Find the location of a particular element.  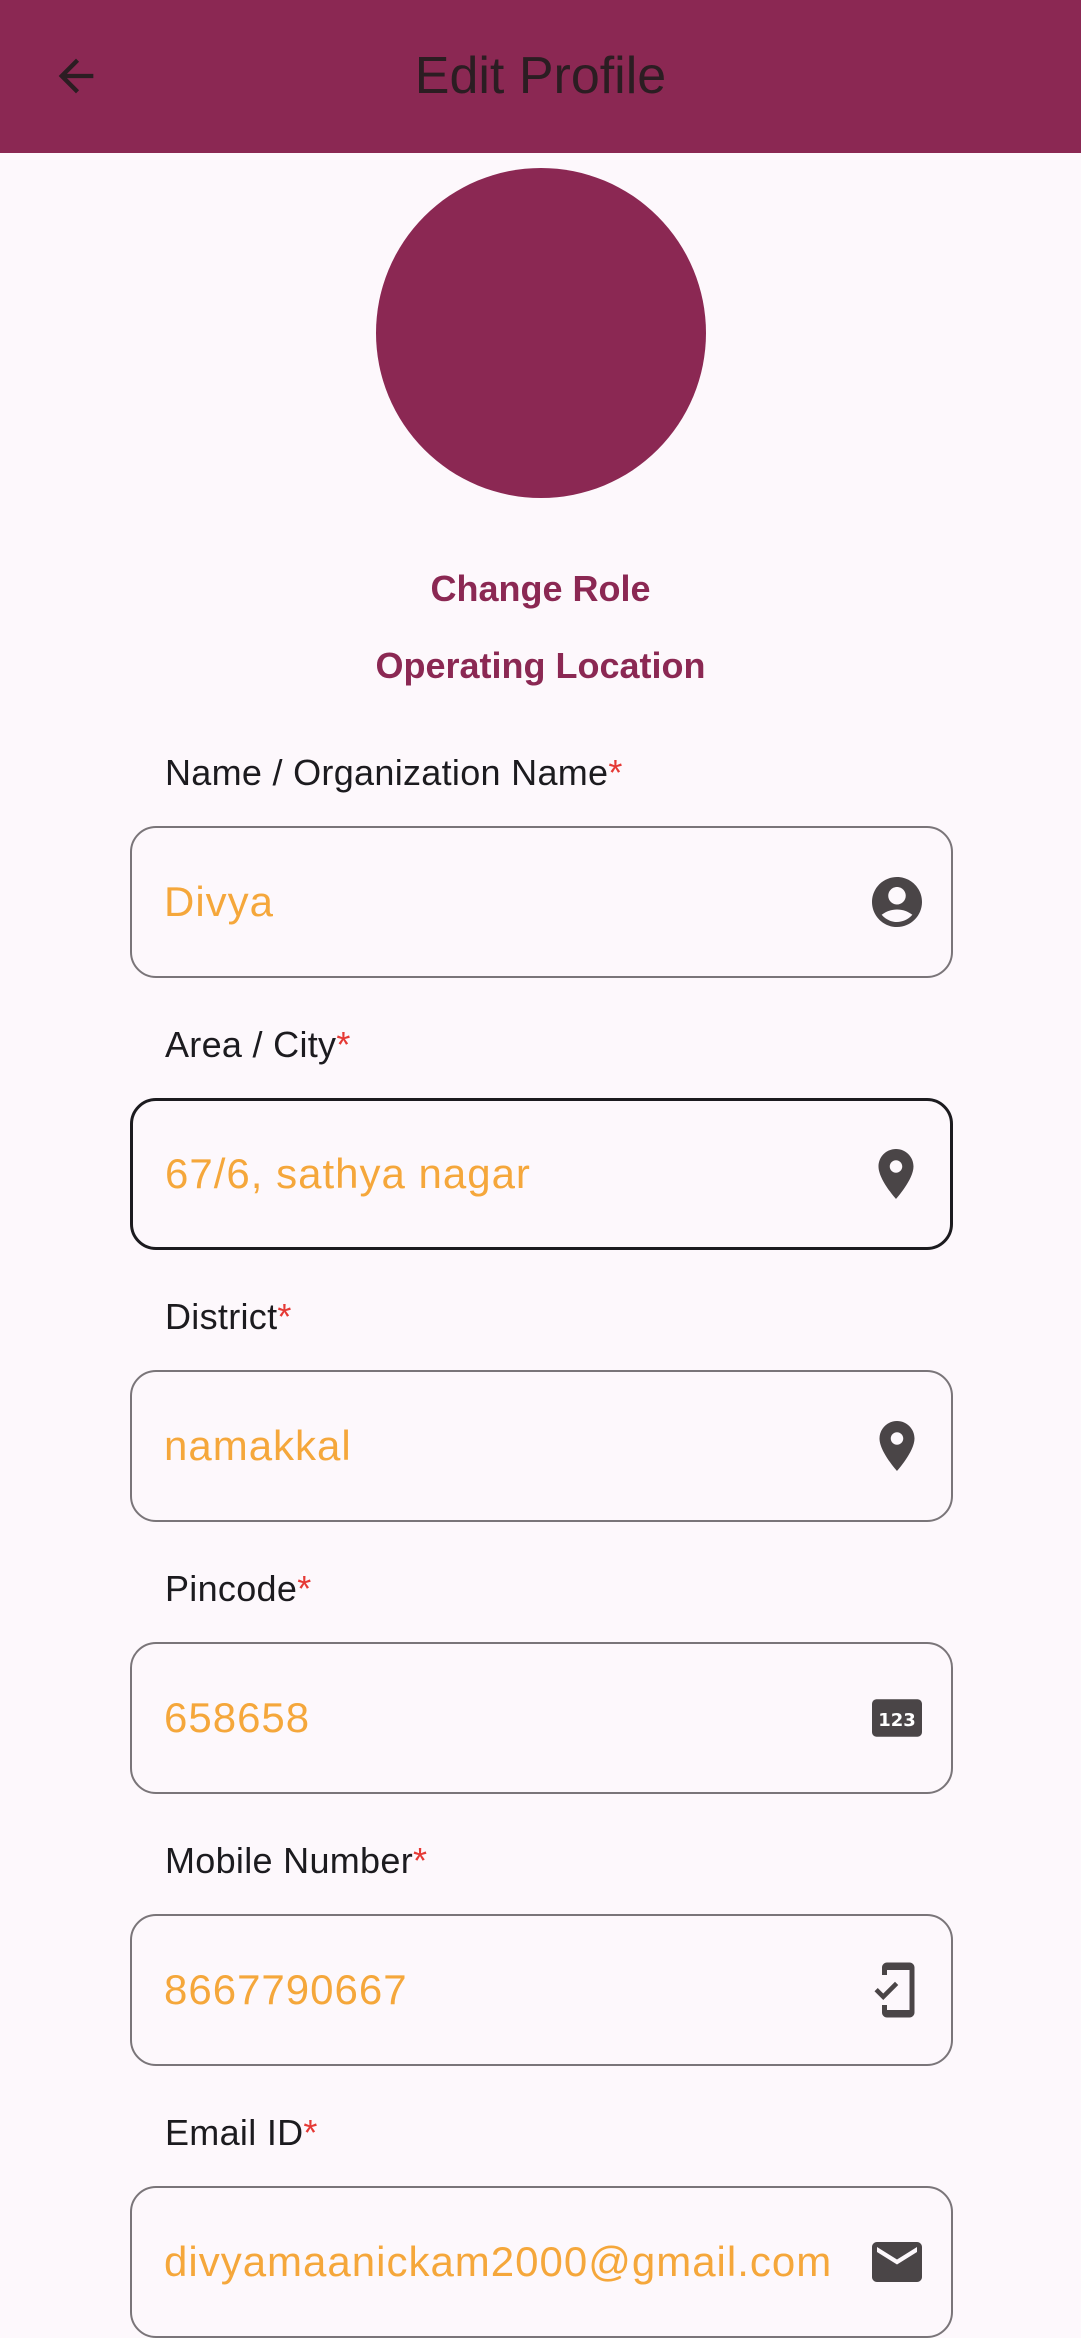

account-circle-icon is located at coordinates (897, 902).